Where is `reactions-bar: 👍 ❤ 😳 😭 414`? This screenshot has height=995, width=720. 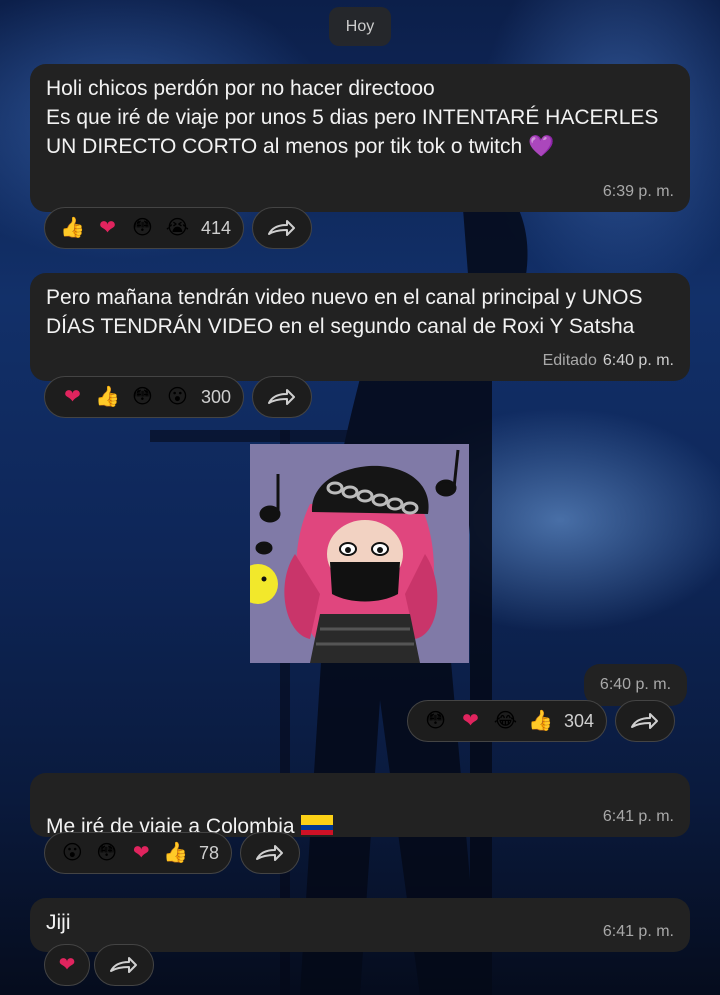 reactions-bar: 👍 ❤ 😳 😭 414 is located at coordinates (144, 228).